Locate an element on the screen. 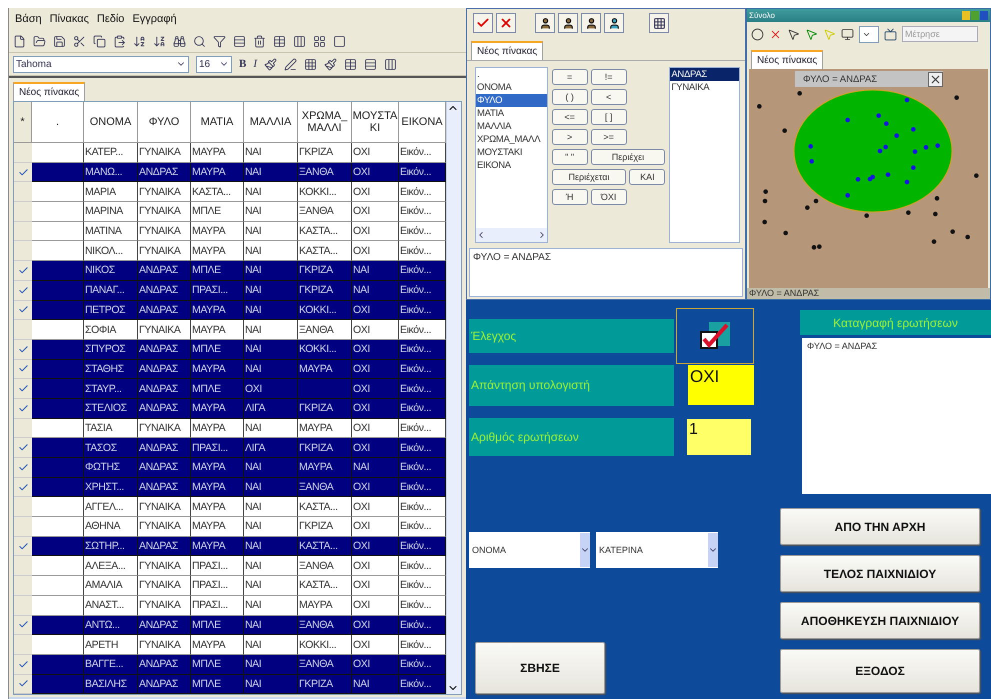 The image size is (991, 699). expression-field: ΦΥΛΟ = ΑΝΔΡΑΣ is located at coordinates (606, 272).